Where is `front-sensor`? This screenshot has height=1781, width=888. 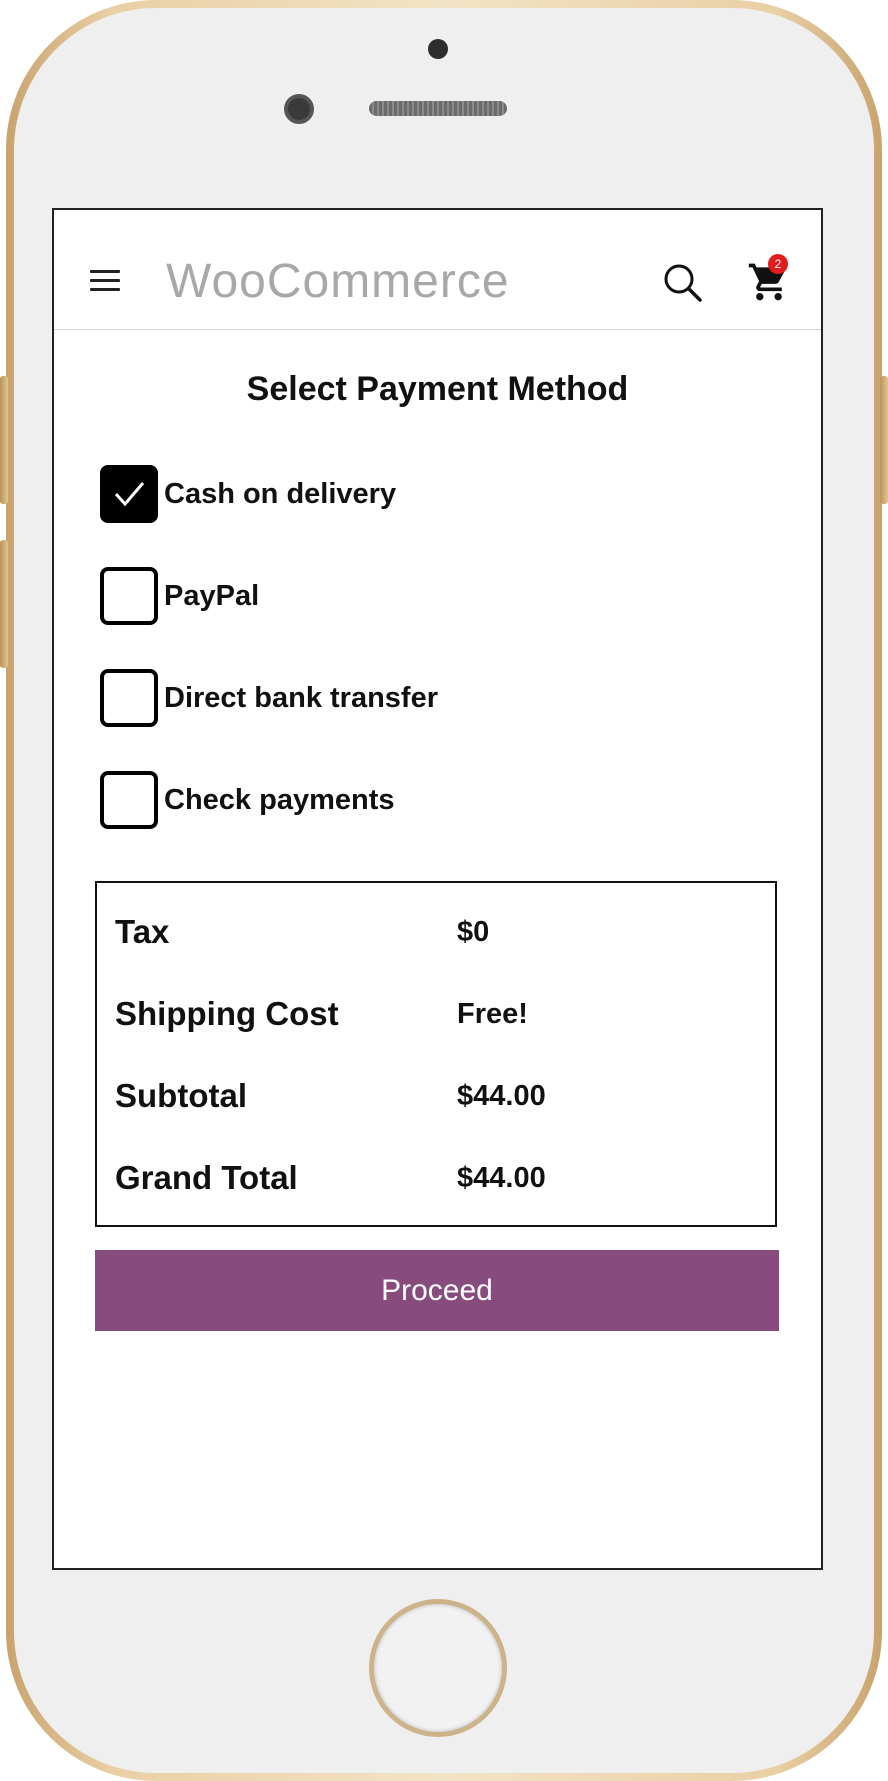
front-sensor is located at coordinates (438, 49).